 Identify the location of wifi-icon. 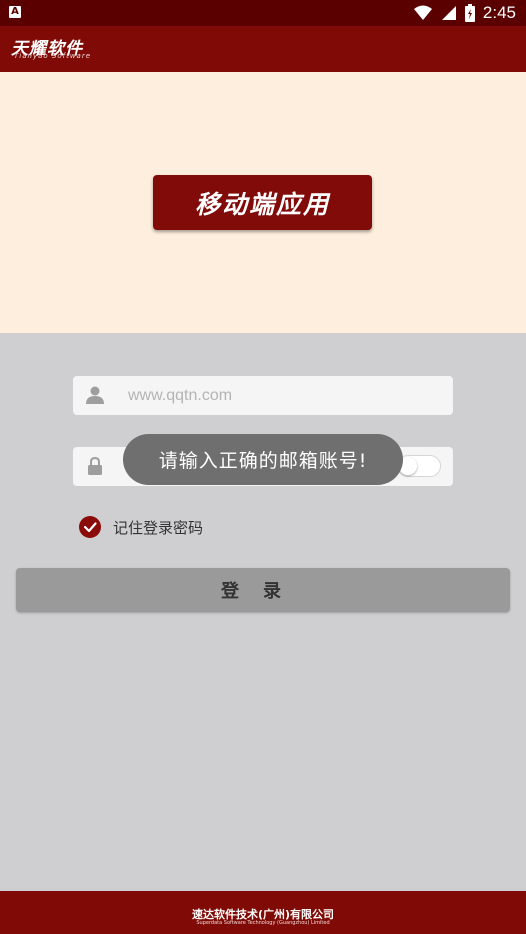
(422, 12).